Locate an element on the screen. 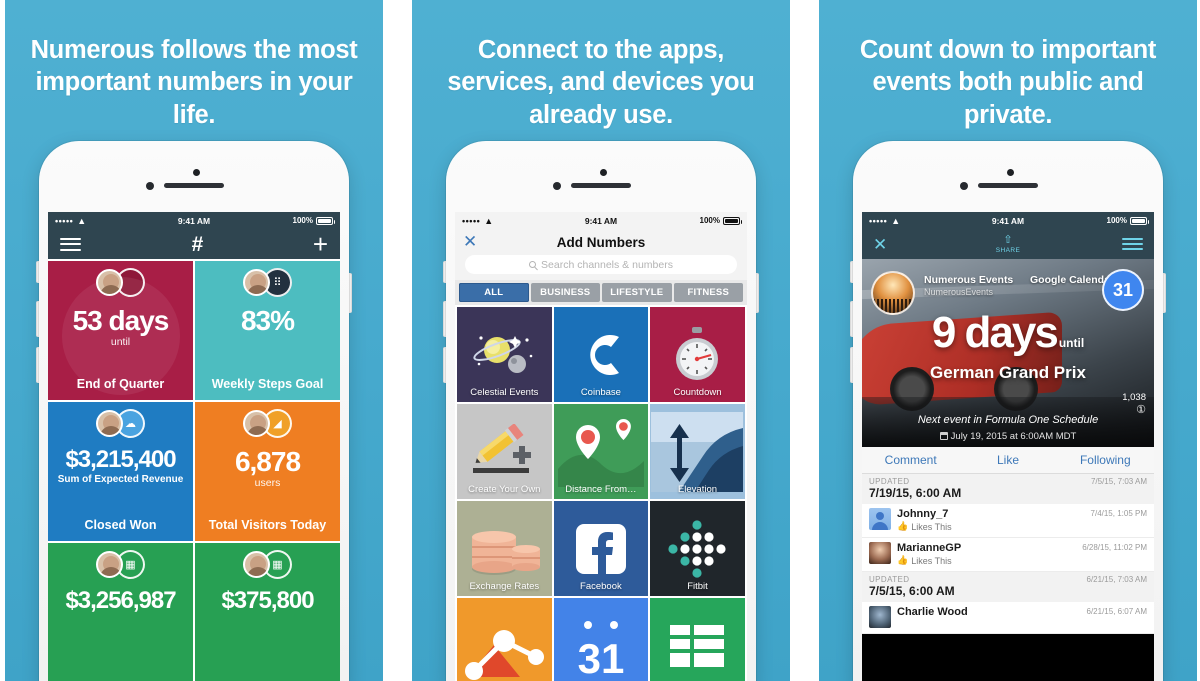  tile-badges: ▦ is located at coordinates (120, 564).